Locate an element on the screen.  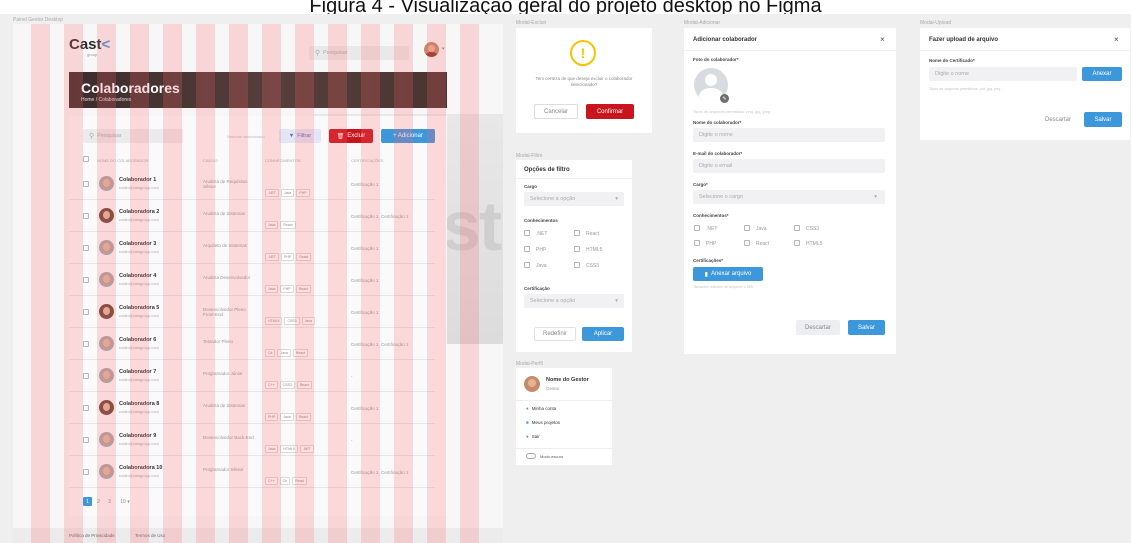
skill-tags: Java React is located at coordinates (307, 222).